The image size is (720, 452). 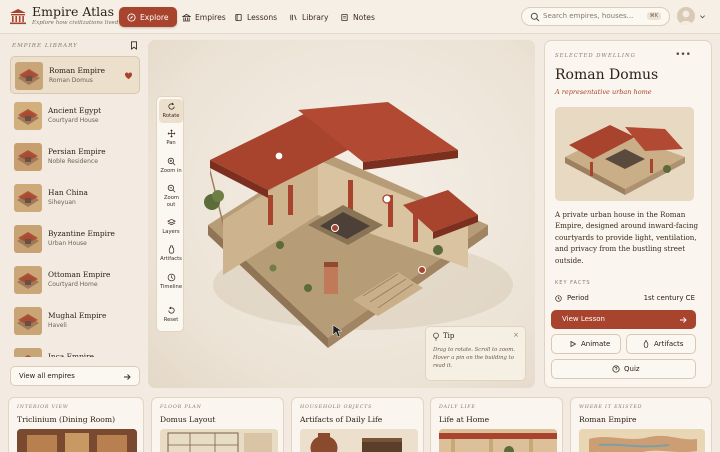 I want to click on empire-name: Persian Empire, so click(x=77, y=151).